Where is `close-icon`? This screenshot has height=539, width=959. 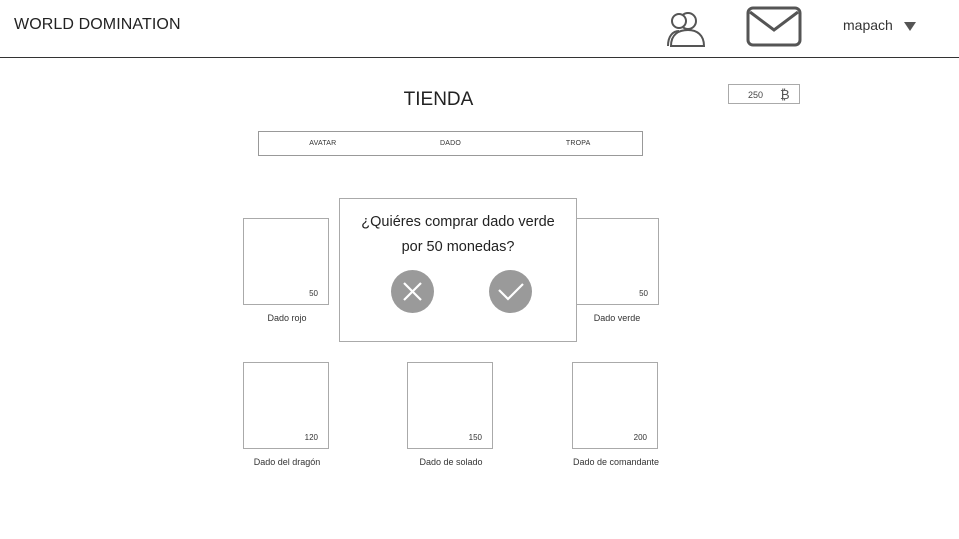 close-icon is located at coordinates (412, 291).